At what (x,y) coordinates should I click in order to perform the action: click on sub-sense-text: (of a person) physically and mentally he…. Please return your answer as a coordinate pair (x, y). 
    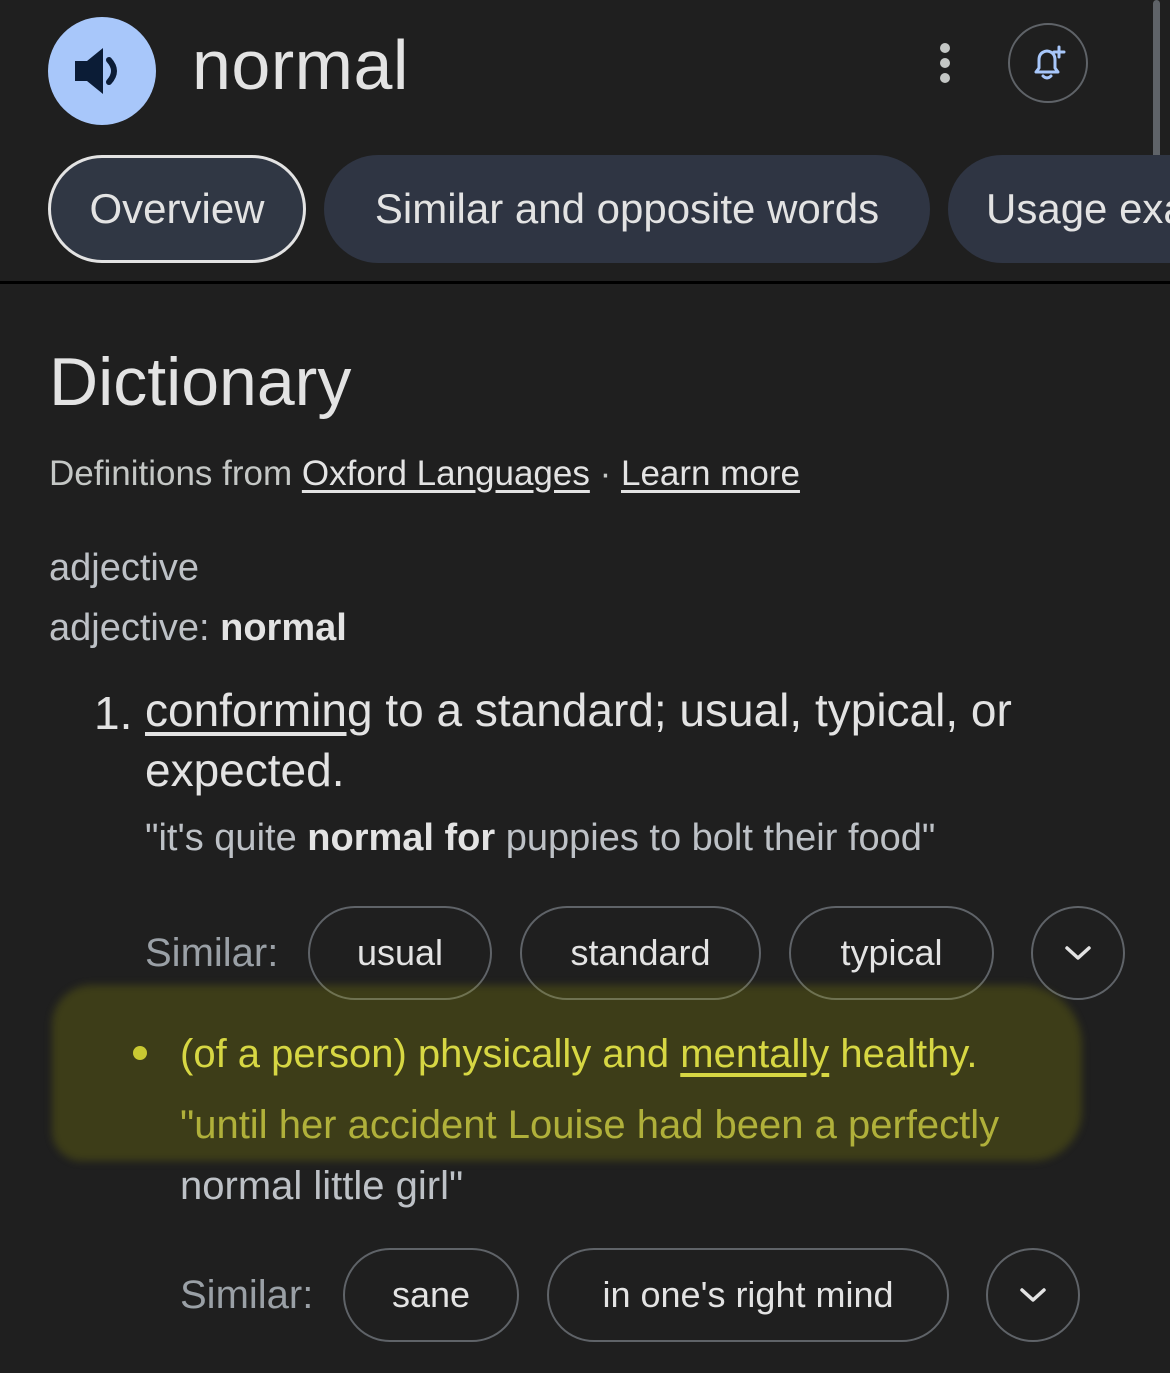
    Looking at the image, I should click on (660, 1054).